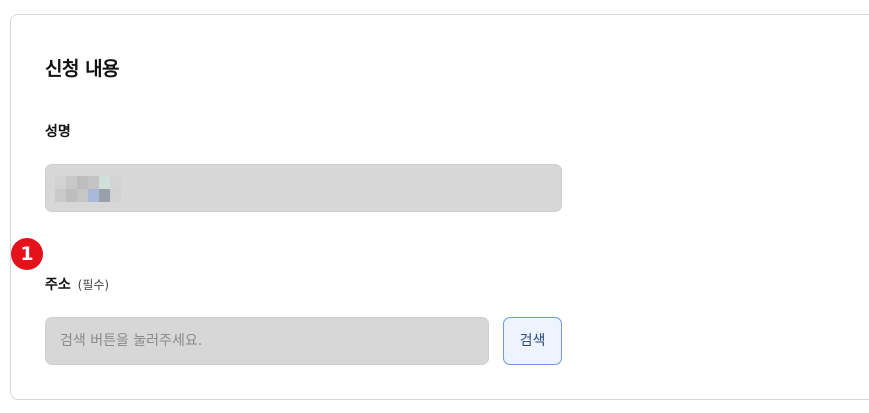 The height and width of the screenshot is (413, 869). Describe the element at coordinates (93, 285) in the screenshot. I see `required-indicator: (필수)` at that location.